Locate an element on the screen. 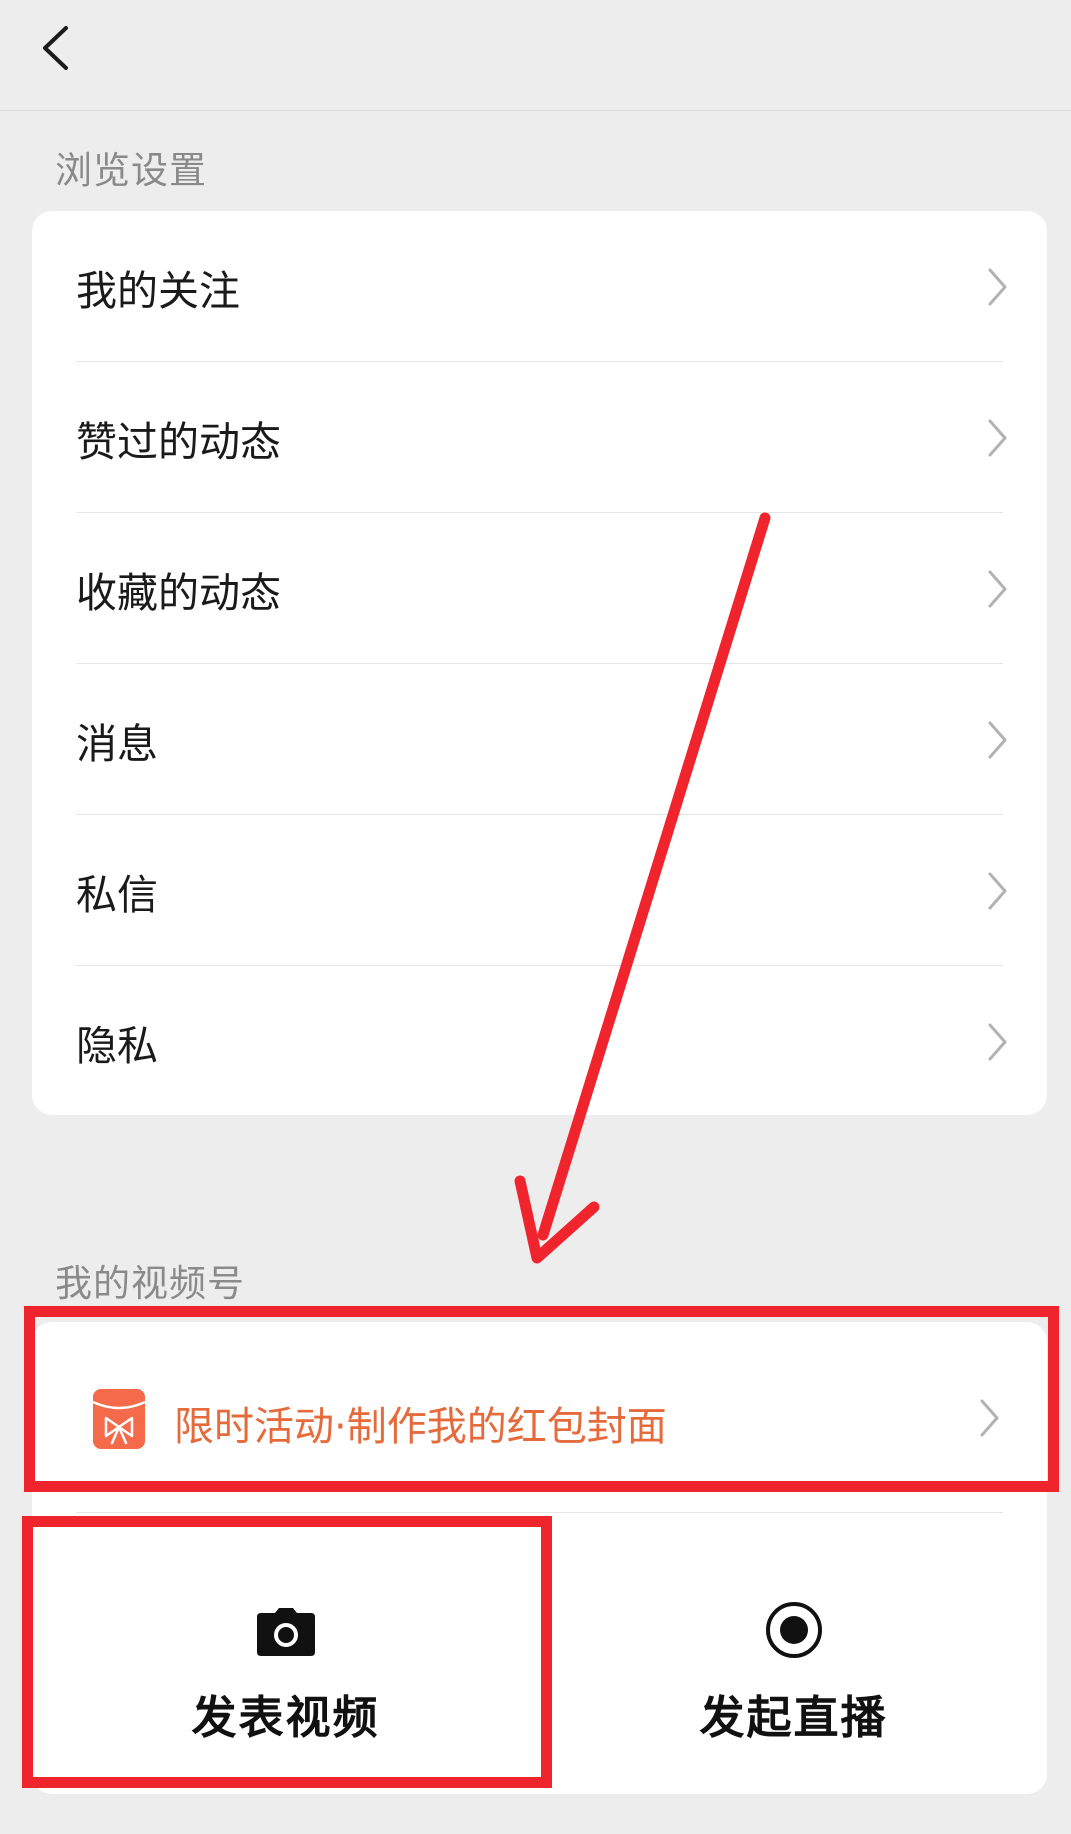  publish-video-button: 发表视频 is located at coordinates (285, 1653).